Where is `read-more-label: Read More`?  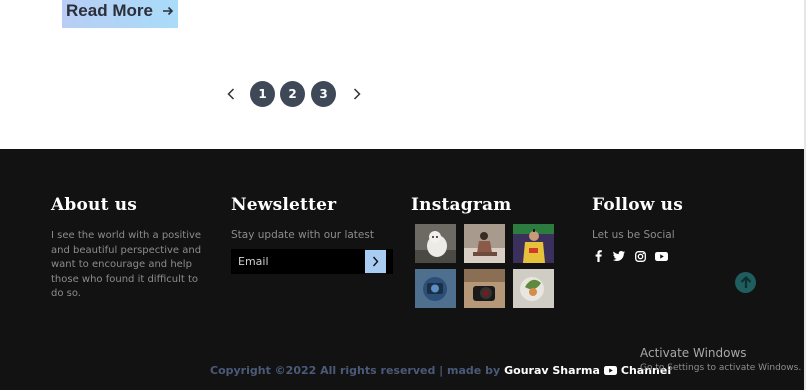
read-more-label: Read More is located at coordinates (109, 10).